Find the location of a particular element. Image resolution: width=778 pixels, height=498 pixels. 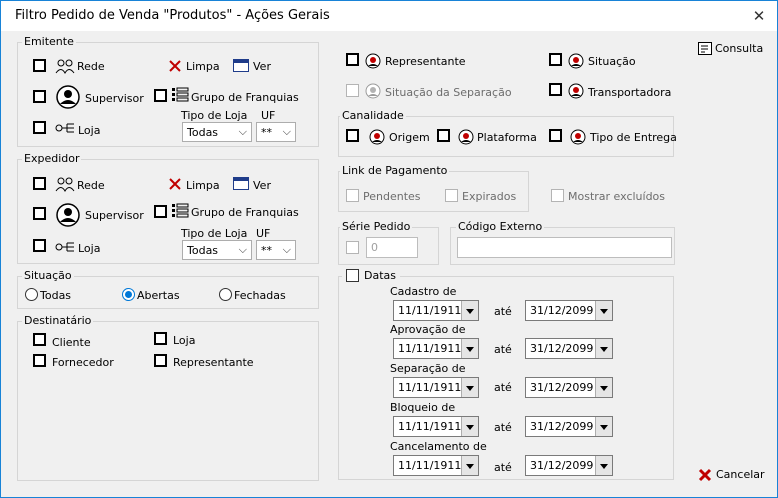

destinatario-cliente-checkbox is located at coordinates (39, 339).